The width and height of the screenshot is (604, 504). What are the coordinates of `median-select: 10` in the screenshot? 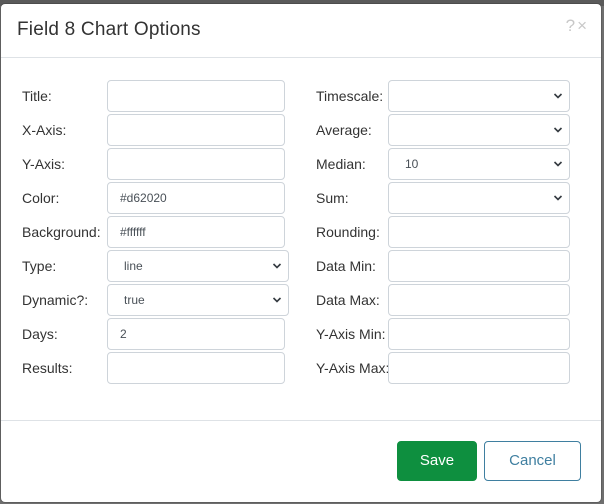 It's located at (479, 164).